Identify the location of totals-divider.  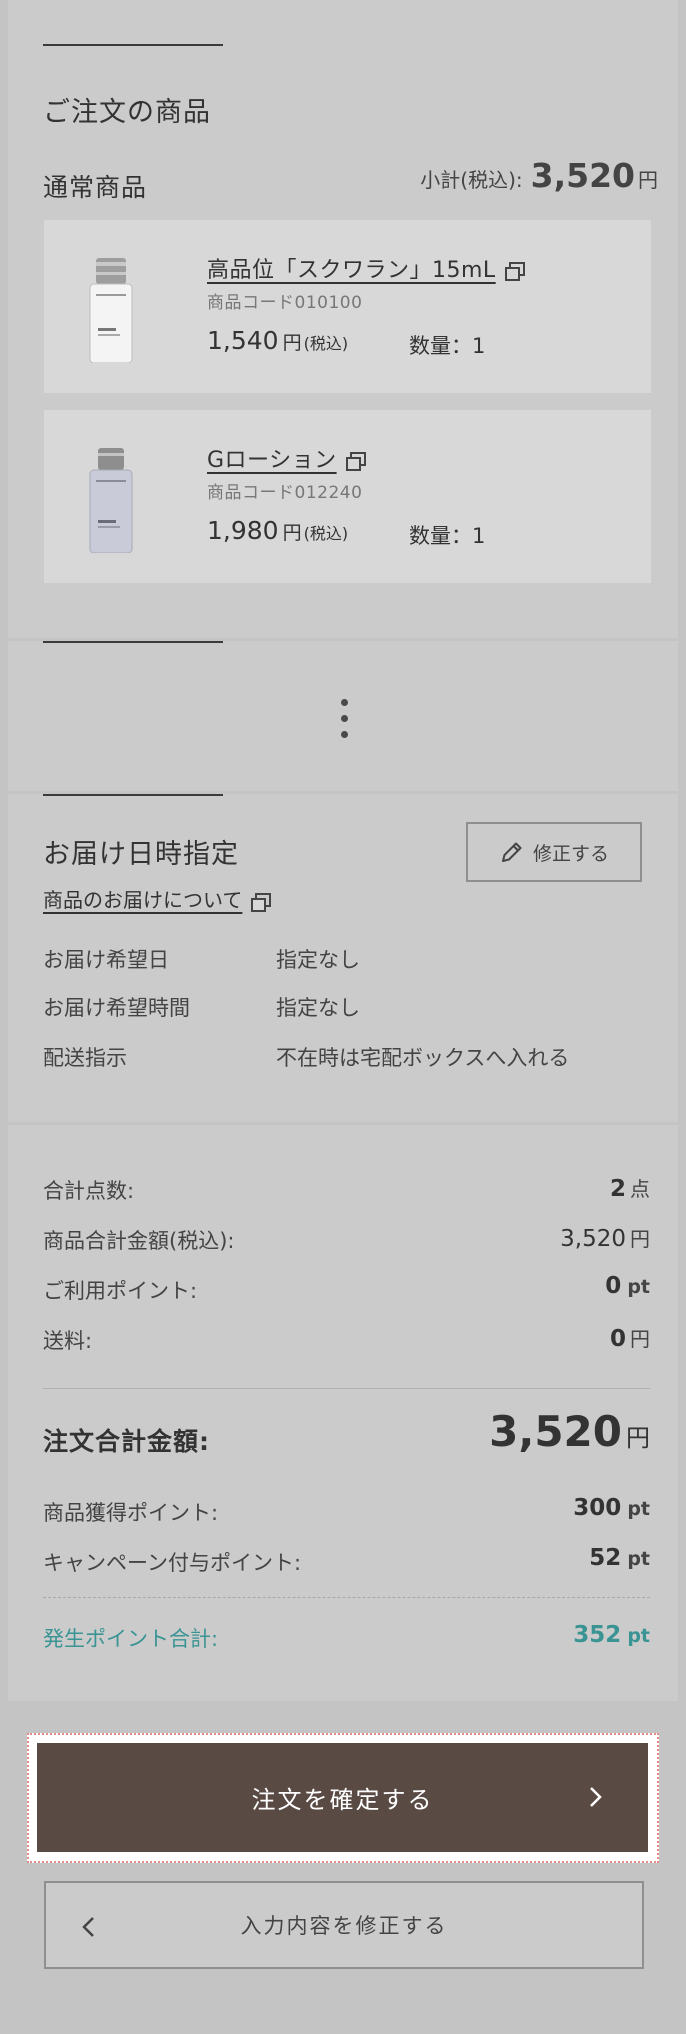
(346, 1388).